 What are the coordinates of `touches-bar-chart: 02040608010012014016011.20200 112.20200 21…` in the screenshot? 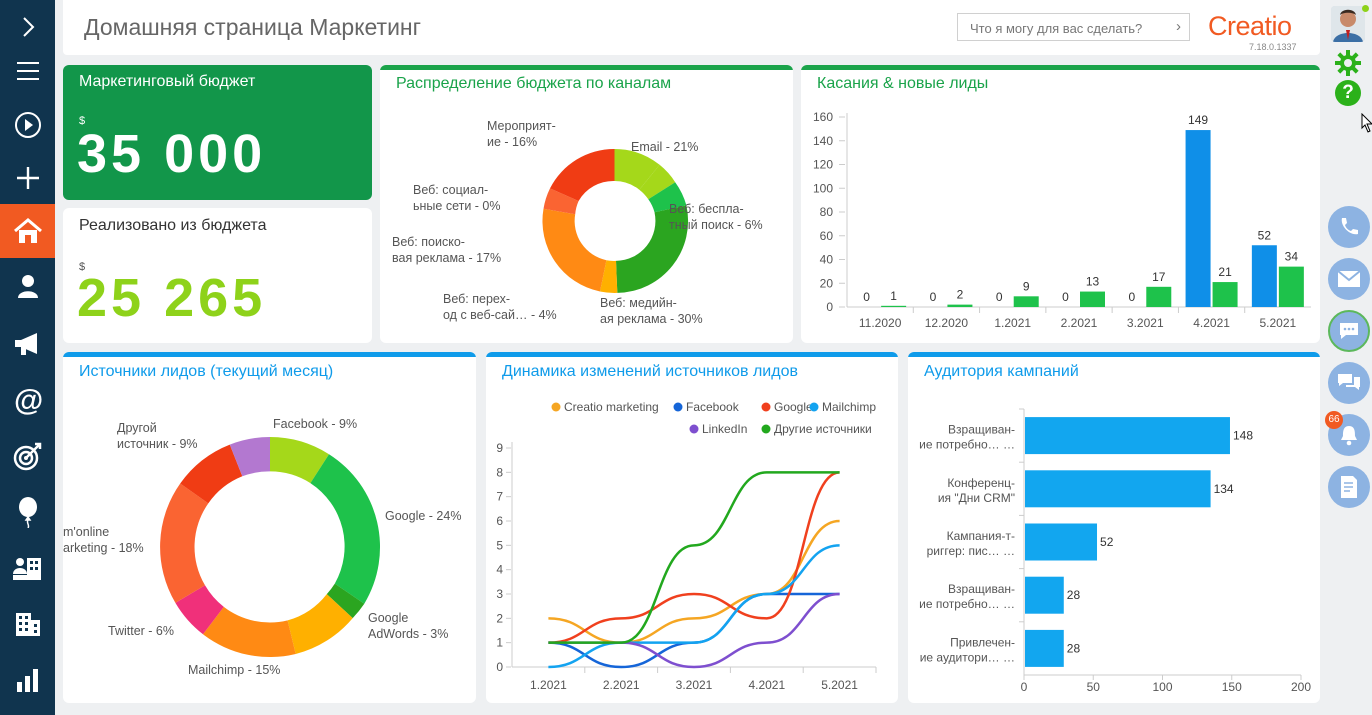 It's located at (1062, 220).